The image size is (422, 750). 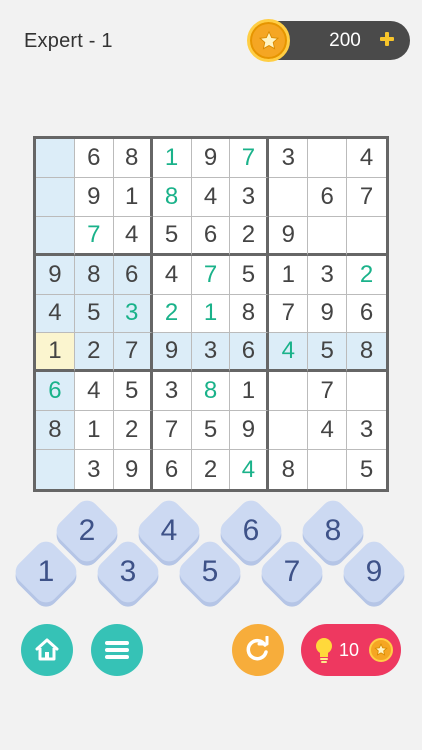 What do you see at coordinates (87, 530) in the screenshot?
I see `number-key-label: 2` at bounding box center [87, 530].